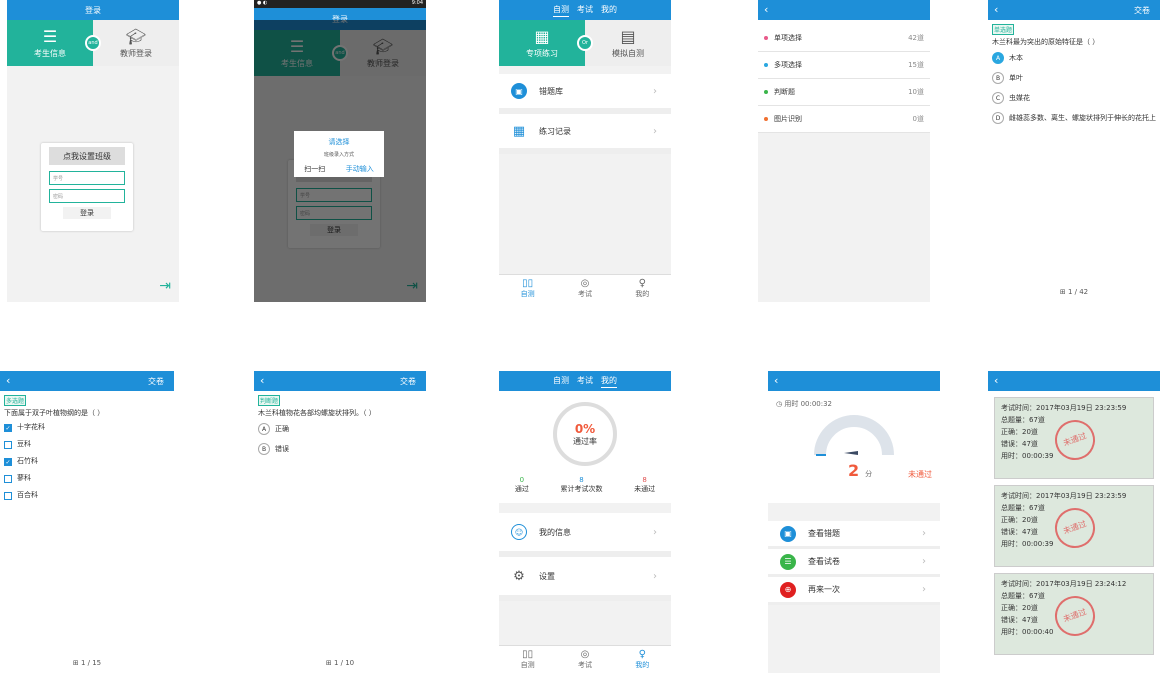  Describe the element at coordinates (1074, 118) in the screenshot. I see `option-d: D 雌雄蕊多数、离生、螺旋状排列于伸长的花托上` at that location.